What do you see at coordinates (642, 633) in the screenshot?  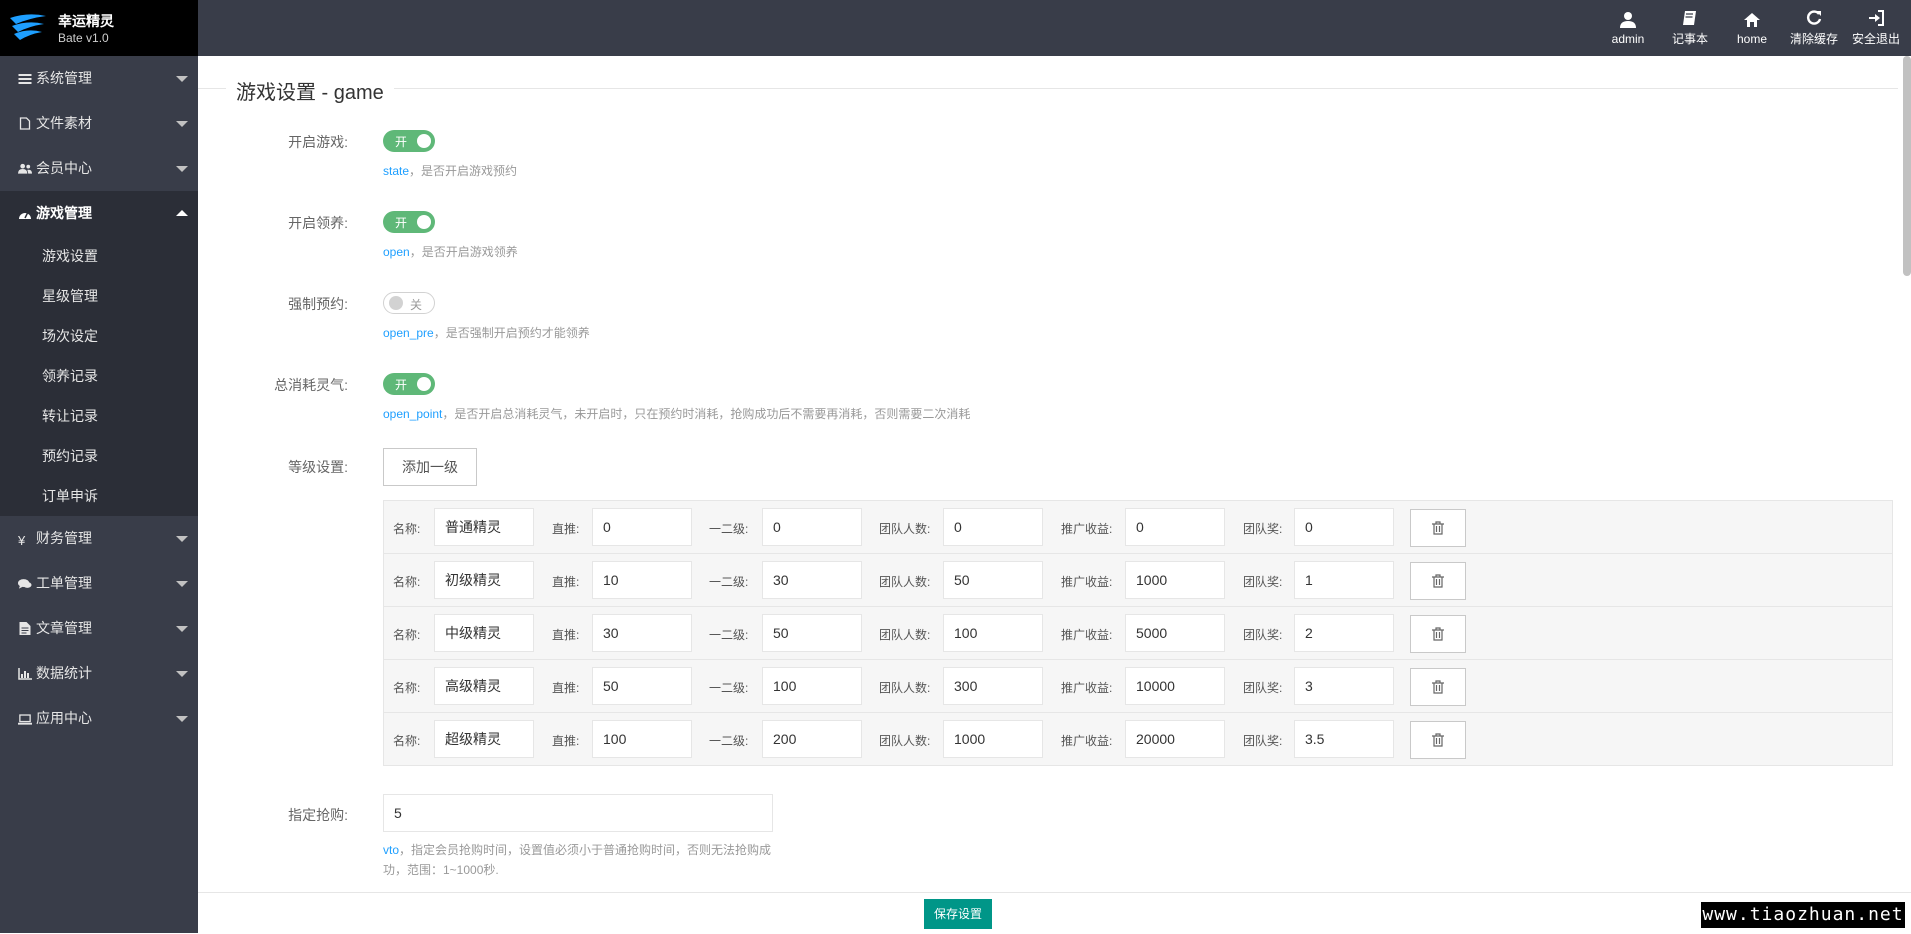 I see `direct-input: 30` at bounding box center [642, 633].